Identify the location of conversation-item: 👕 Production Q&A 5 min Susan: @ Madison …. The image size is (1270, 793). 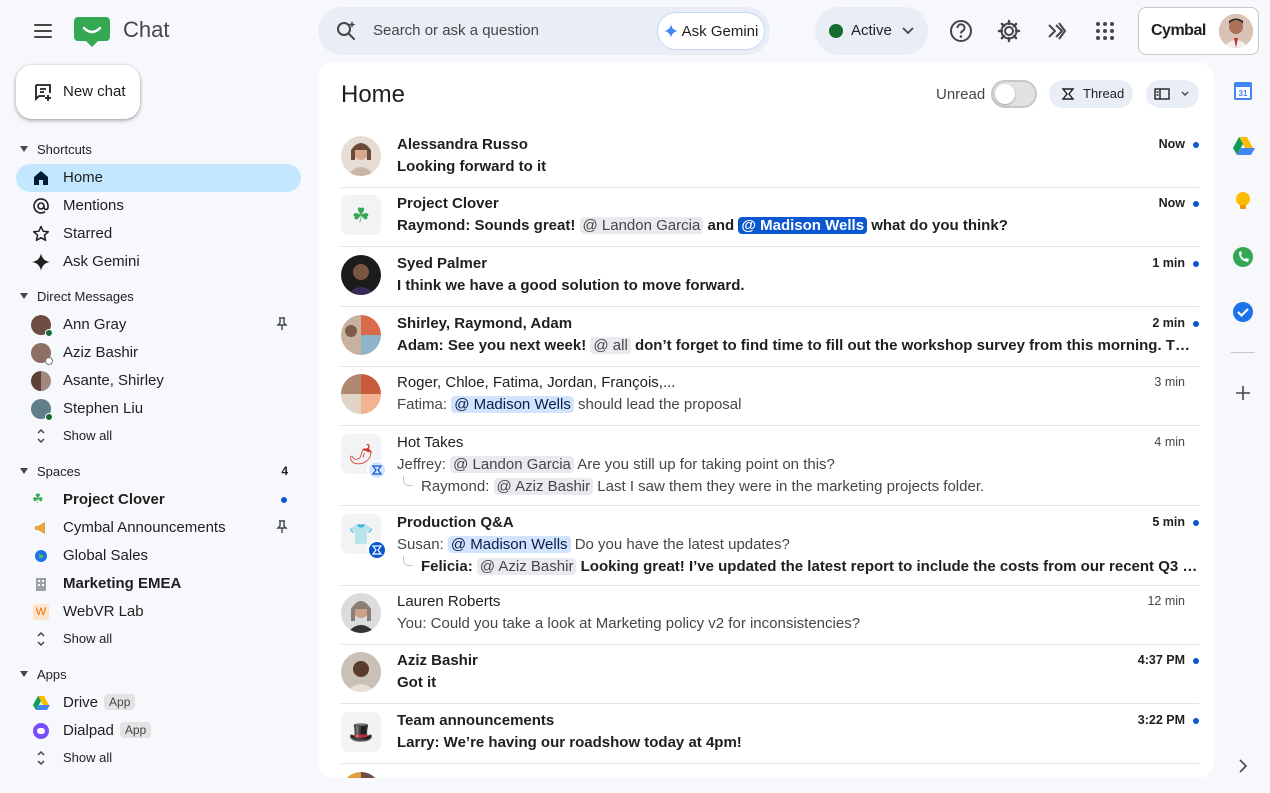
(770, 546).